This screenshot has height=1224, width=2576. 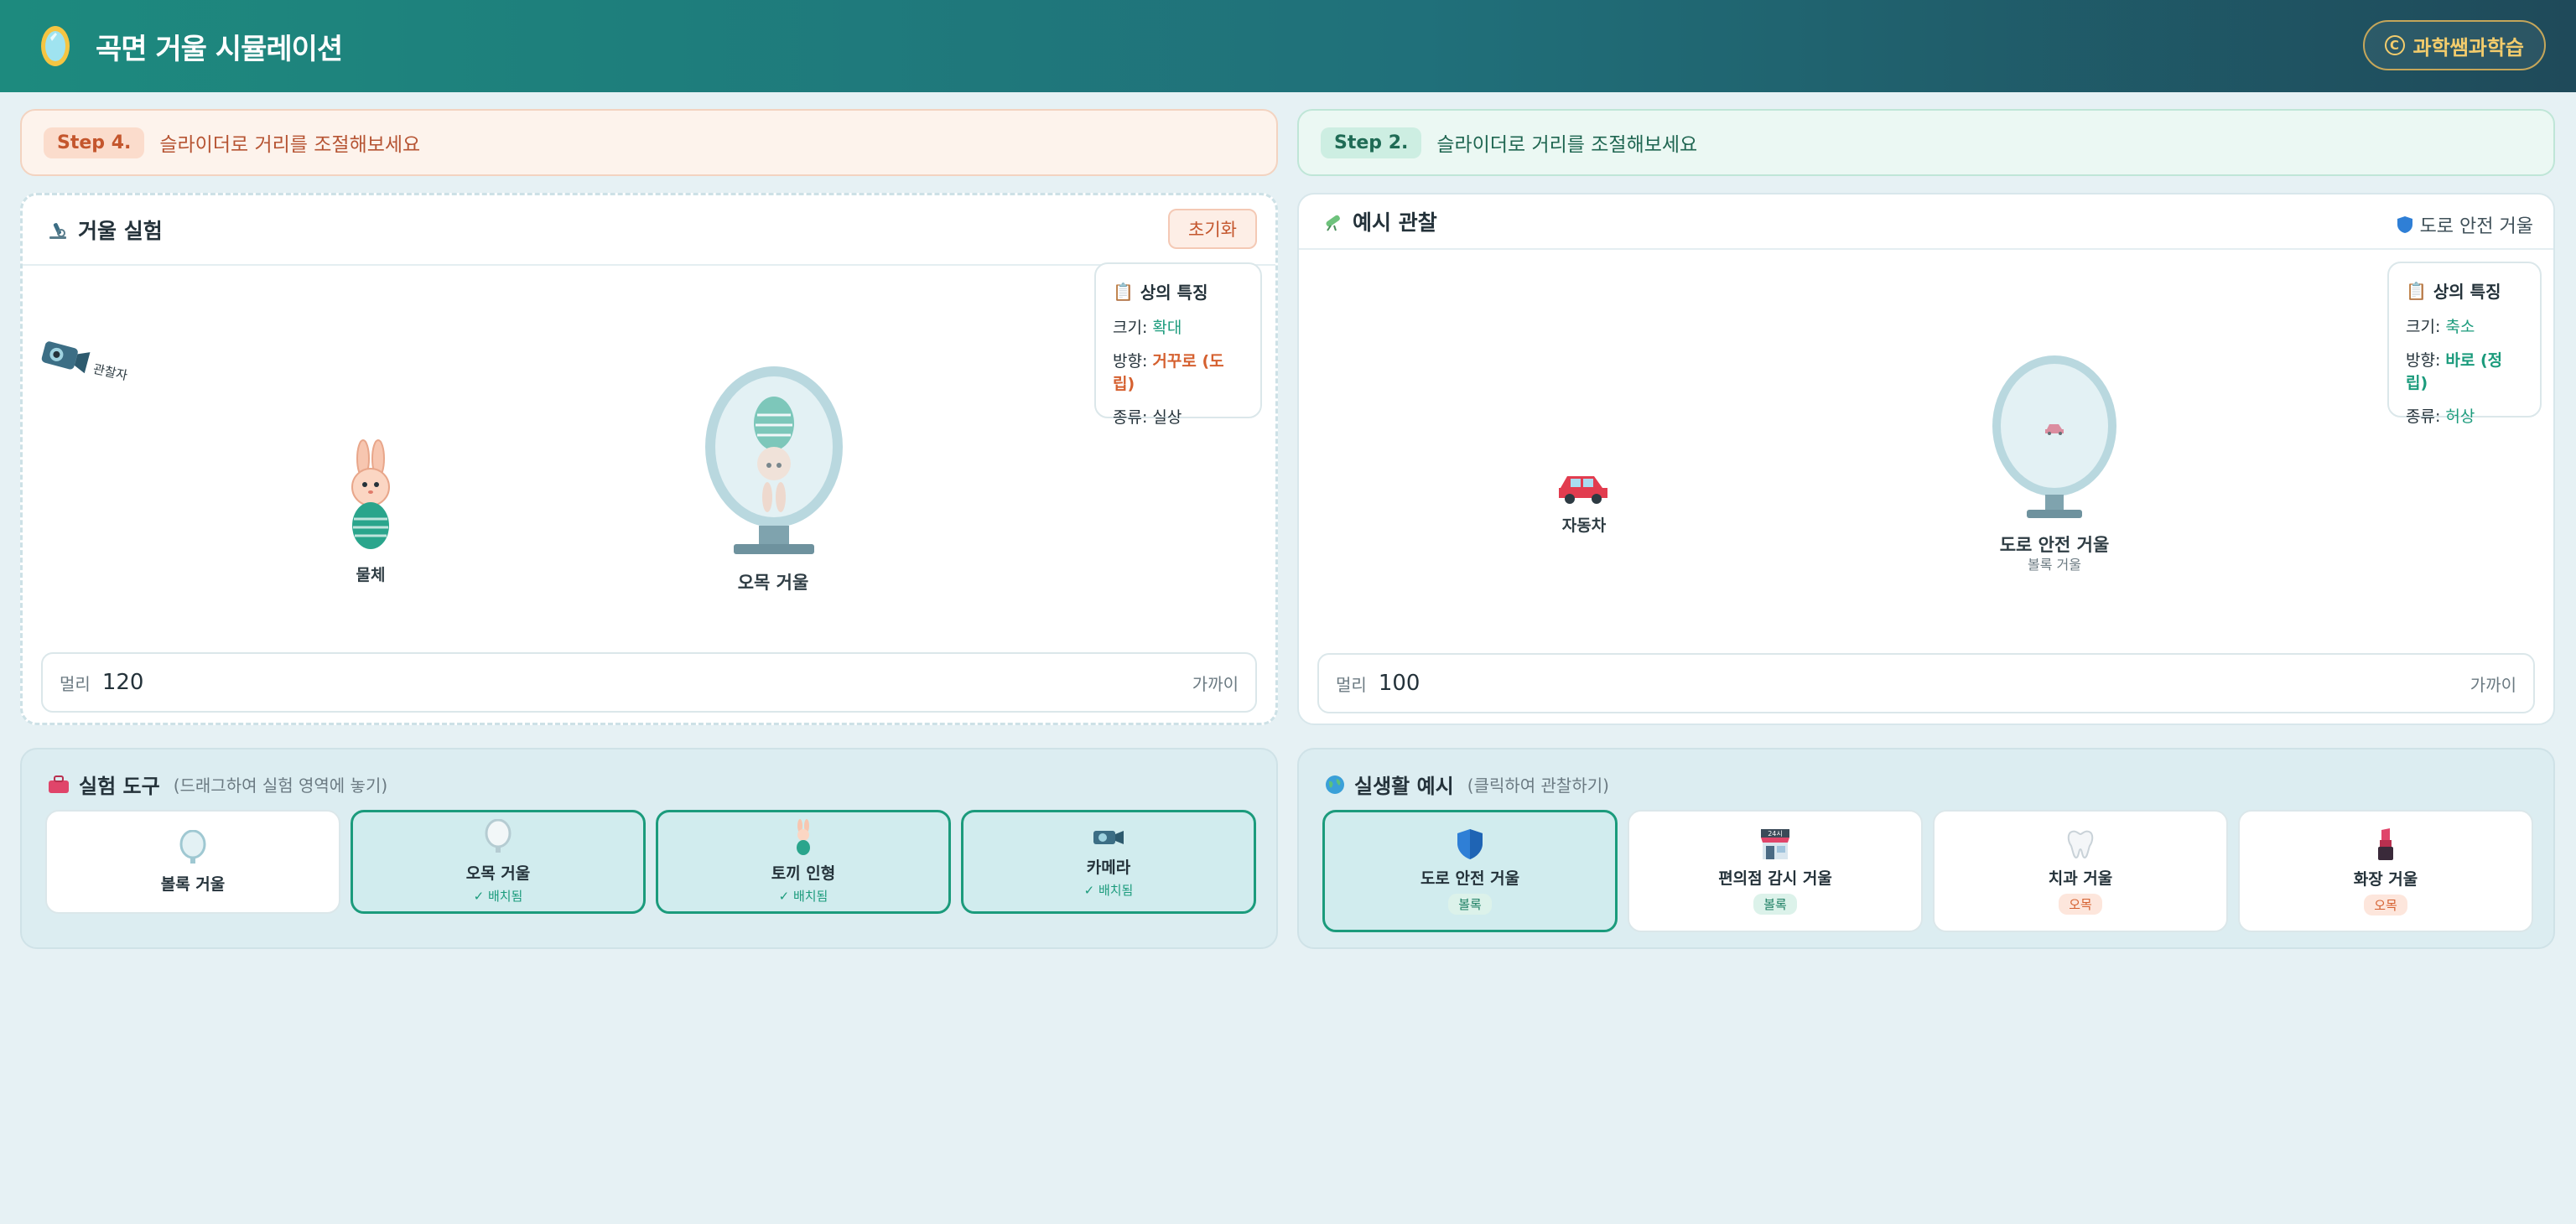 I want to click on info-direction: 방향: 바로 (정립), so click(x=2454, y=371).